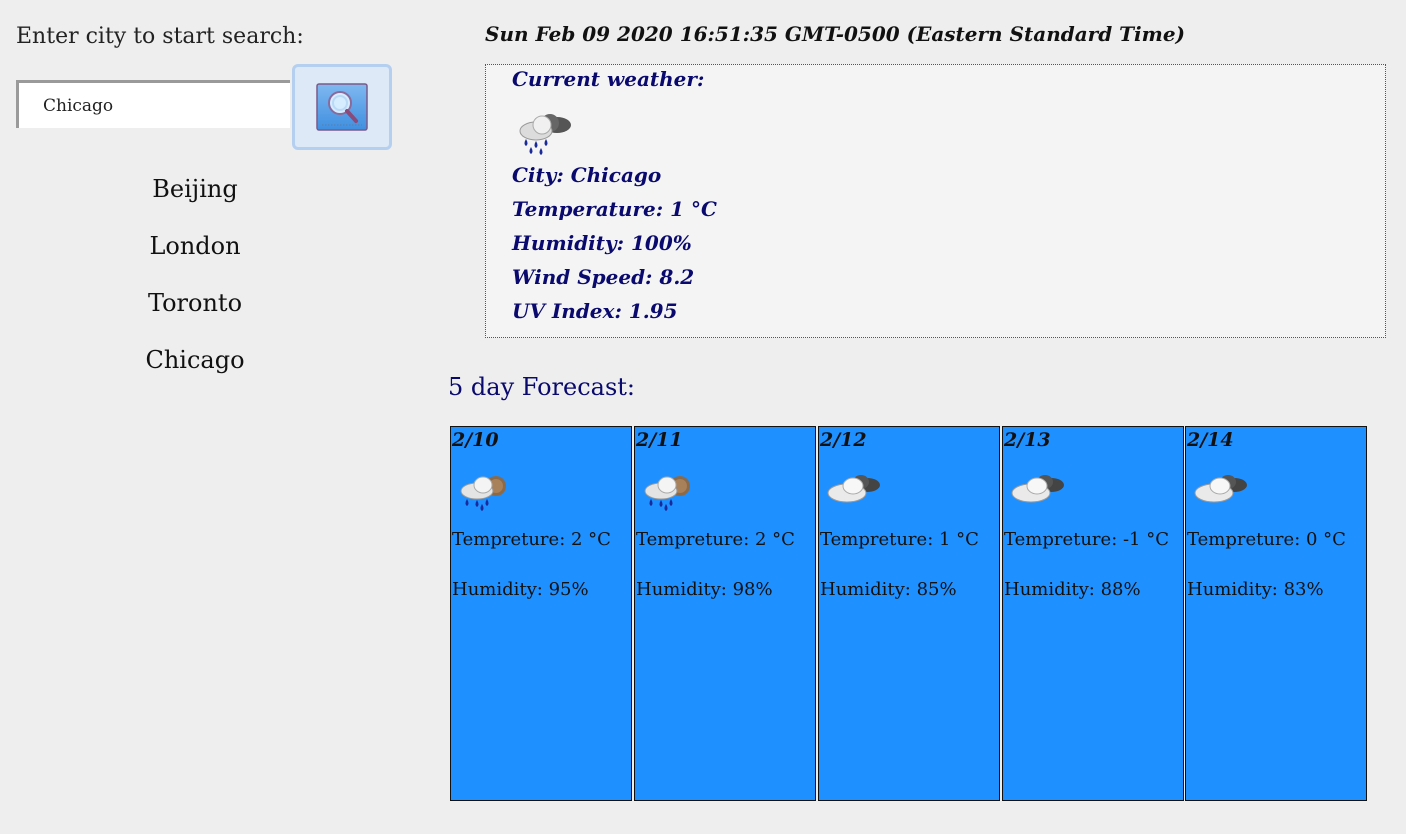  What do you see at coordinates (1210, 440) in the screenshot?
I see `forecast-date: 2/14` at bounding box center [1210, 440].